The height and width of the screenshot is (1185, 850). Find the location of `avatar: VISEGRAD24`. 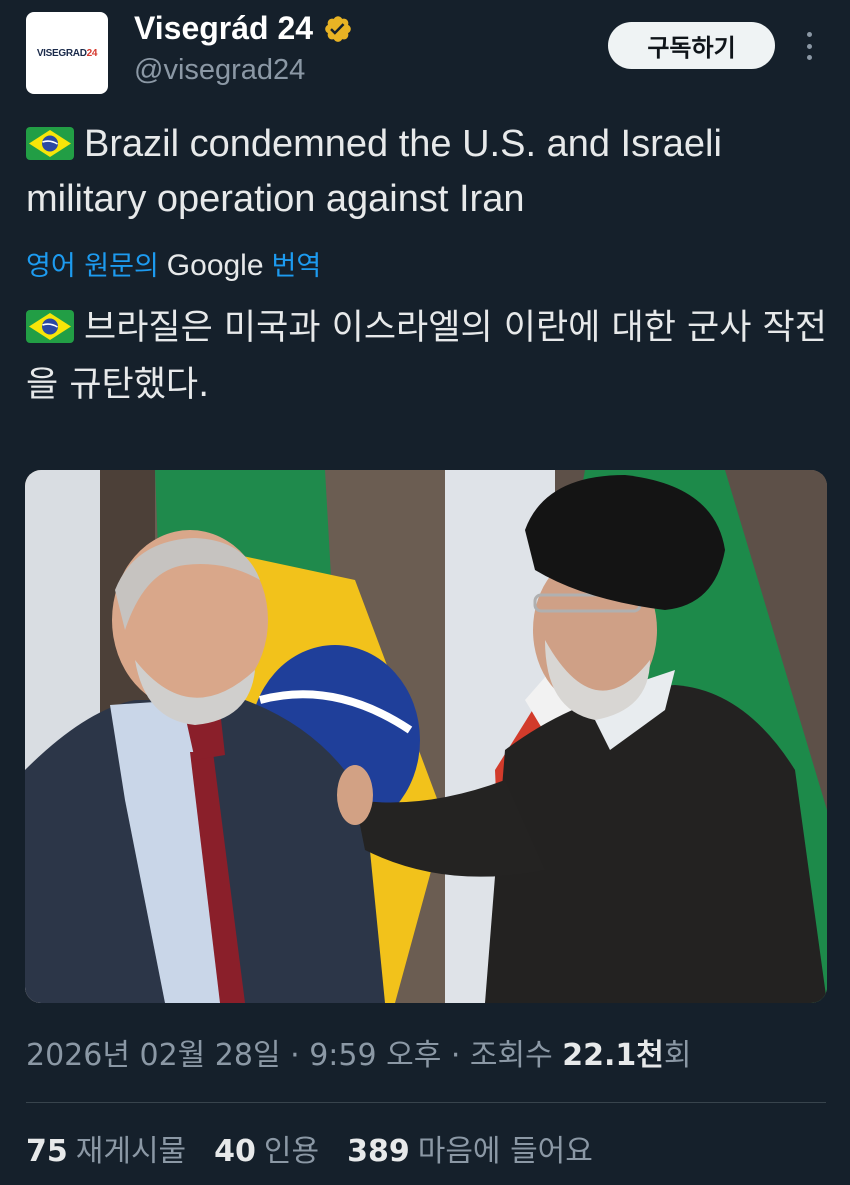

avatar: VISEGRAD24 is located at coordinates (67, 53).